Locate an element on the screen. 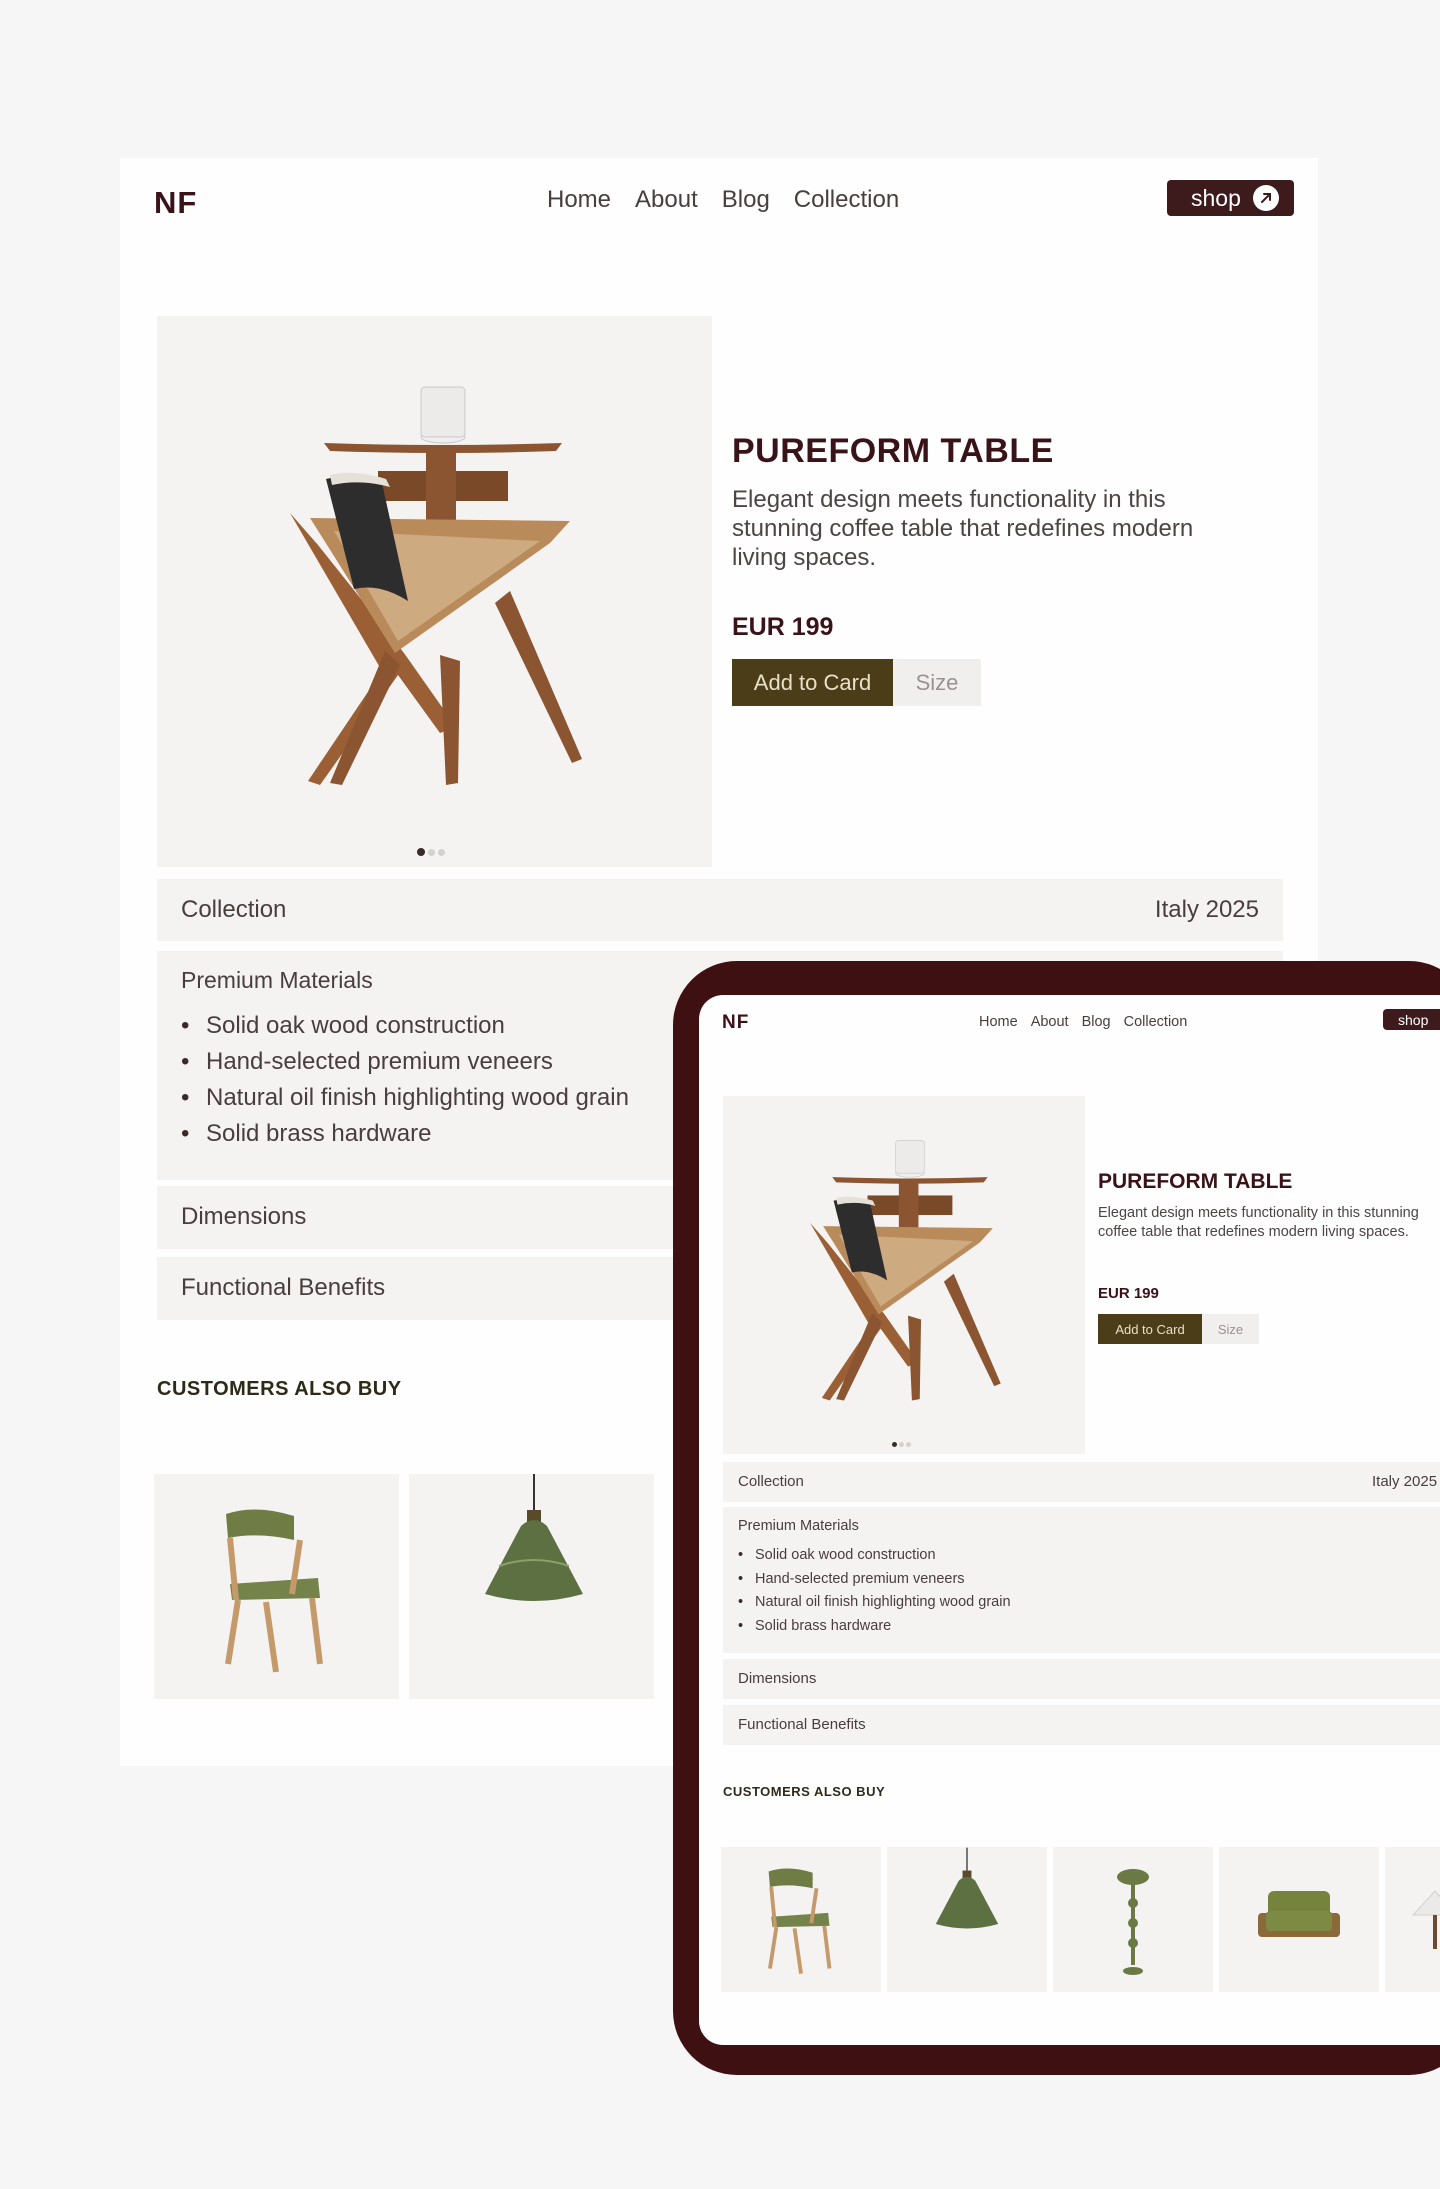 The image size is (1440, 2189). table-lamp-icon is located at coordinates (1425, 1919).